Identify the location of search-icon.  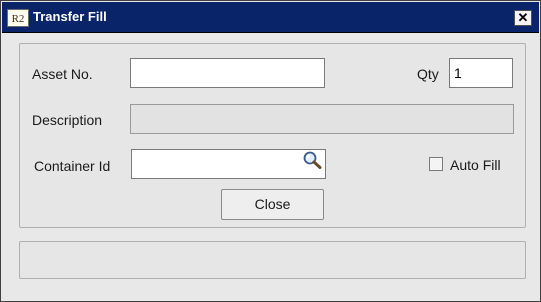
(312, 160).